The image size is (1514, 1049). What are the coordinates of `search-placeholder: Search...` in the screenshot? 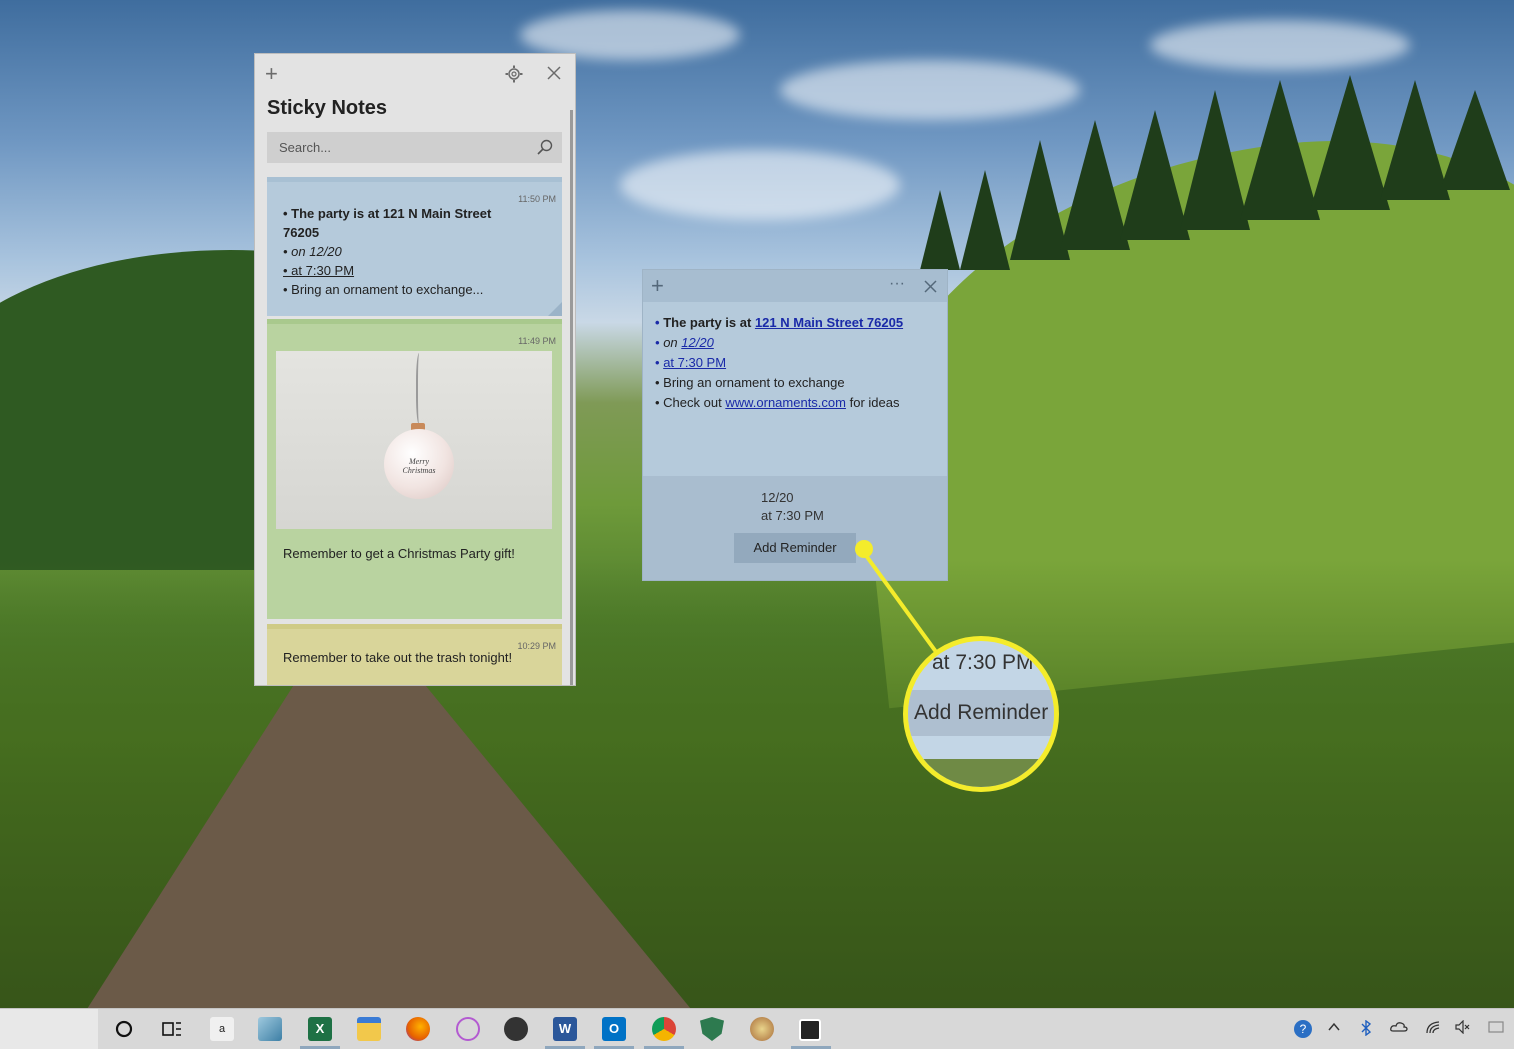 It's located at (305, 147).